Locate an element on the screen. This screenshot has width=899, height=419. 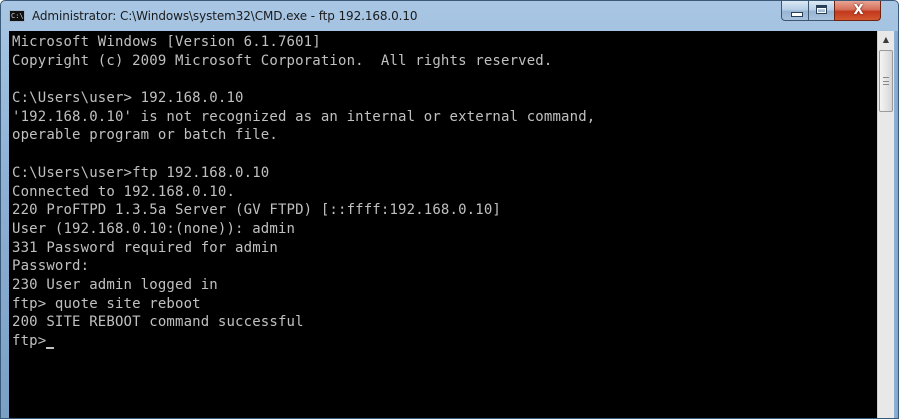
window-frame-right is located at coordinates (896, 224).